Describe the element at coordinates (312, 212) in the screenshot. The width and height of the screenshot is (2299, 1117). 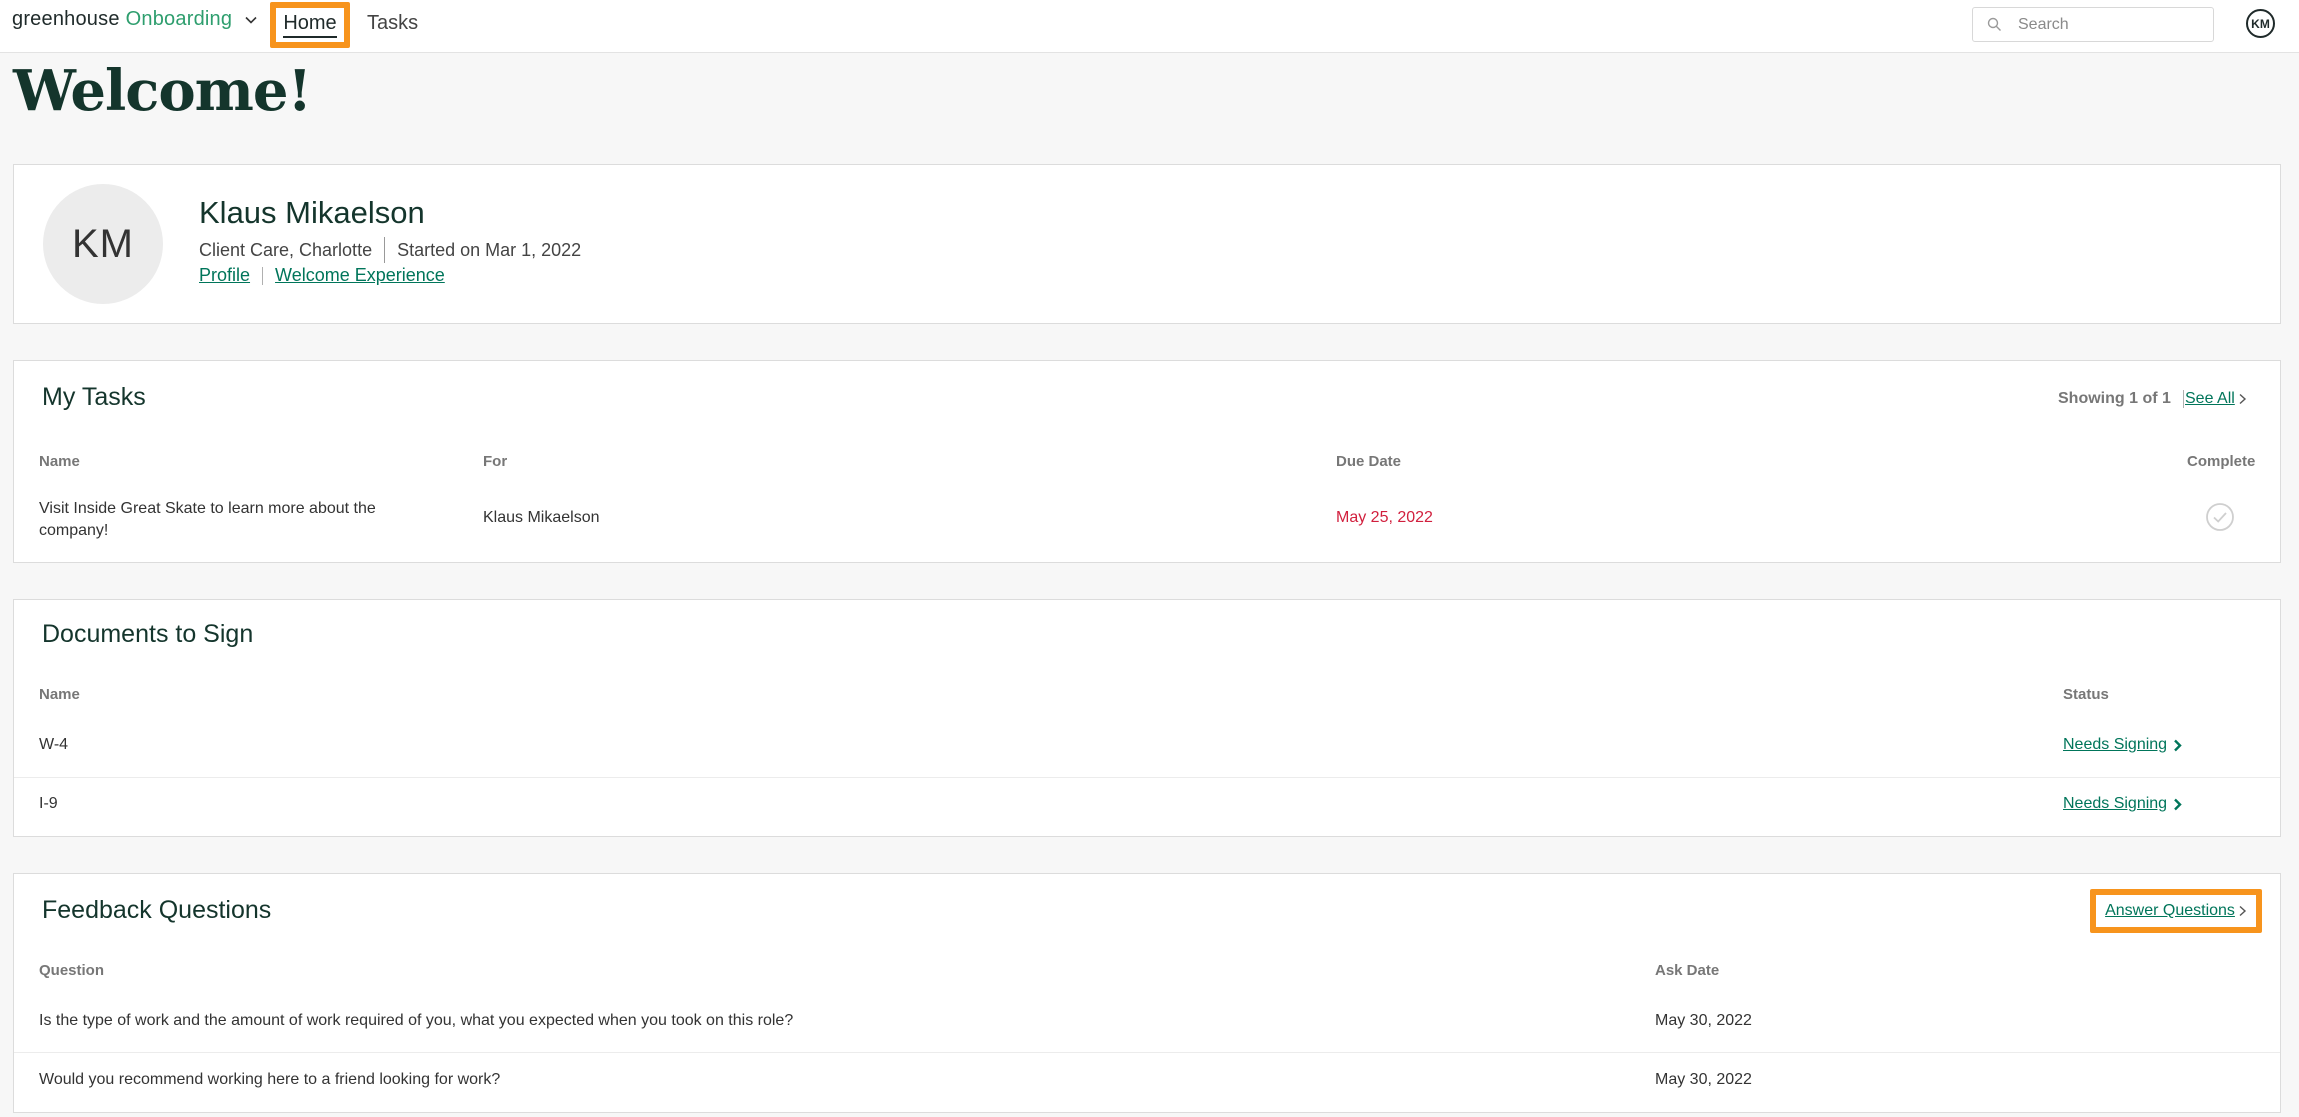
I see `employee-name: Klaus Mikaelson` at that location.